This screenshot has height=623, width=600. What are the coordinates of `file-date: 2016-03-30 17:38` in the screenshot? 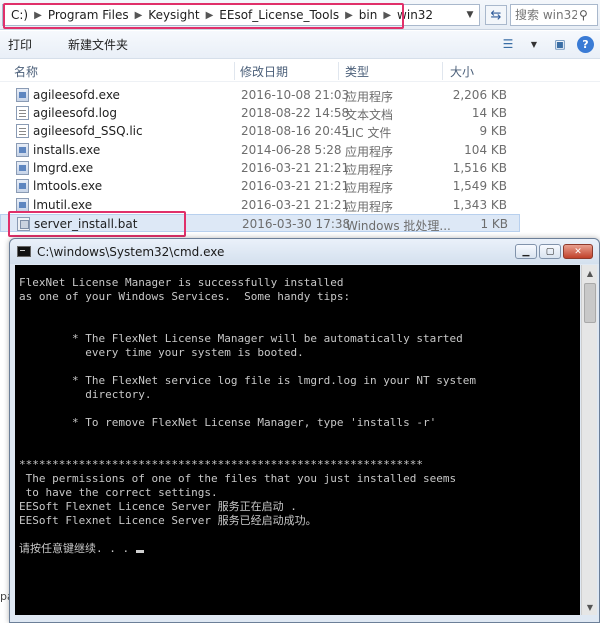 It's located at (296, 224).